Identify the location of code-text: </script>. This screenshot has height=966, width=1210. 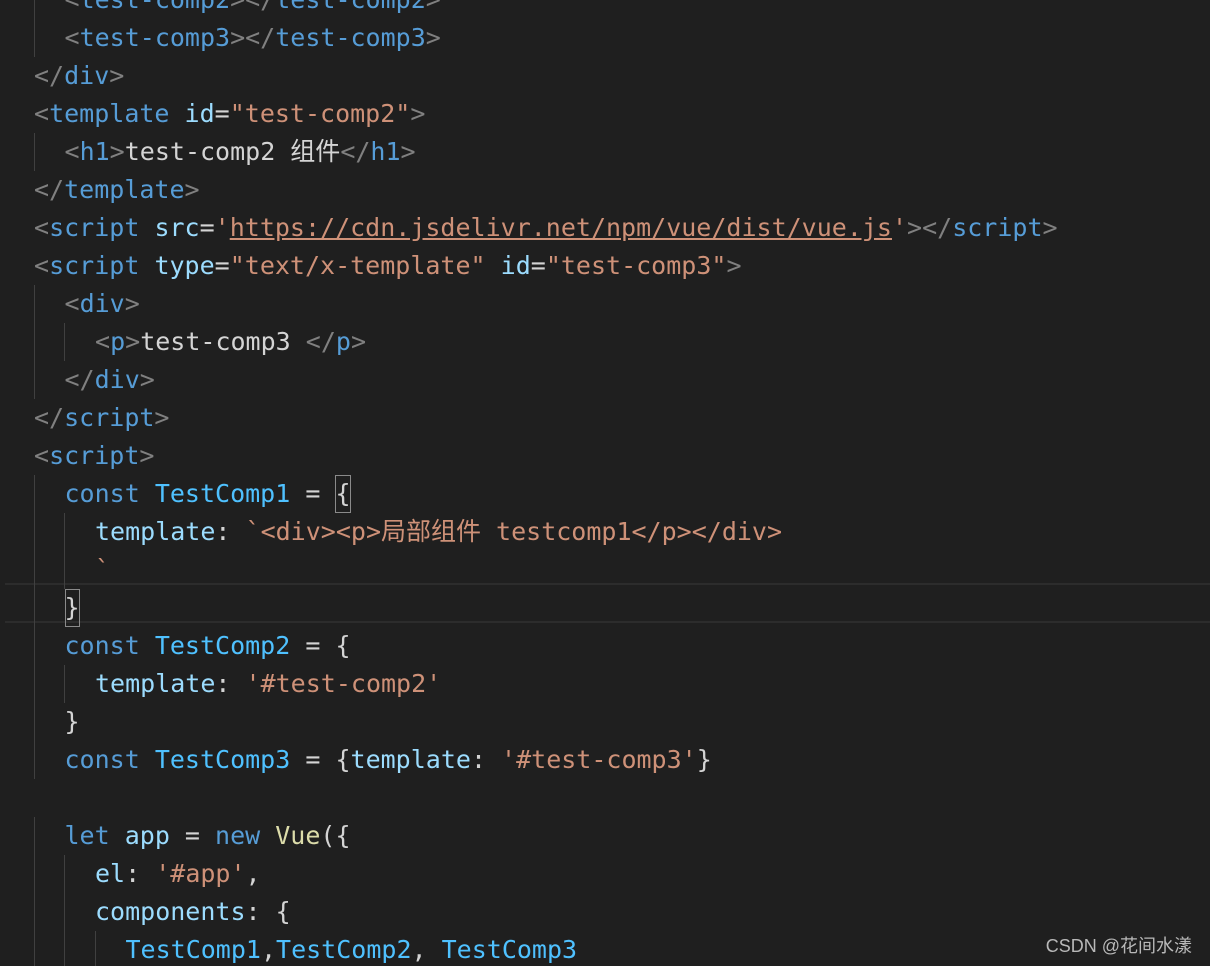
(101, 418).